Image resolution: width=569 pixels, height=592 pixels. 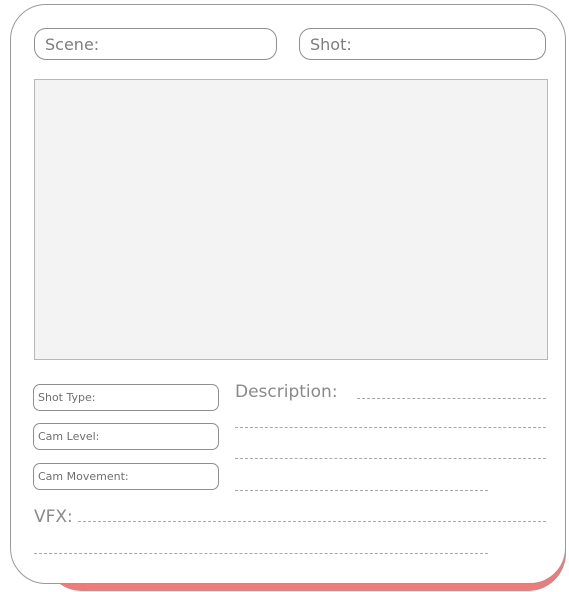 What do you see at coordinates (83, 476) in the screenshot?
I see `cam-movement-label: Cam Movement:` at bounding box center [83, 476].